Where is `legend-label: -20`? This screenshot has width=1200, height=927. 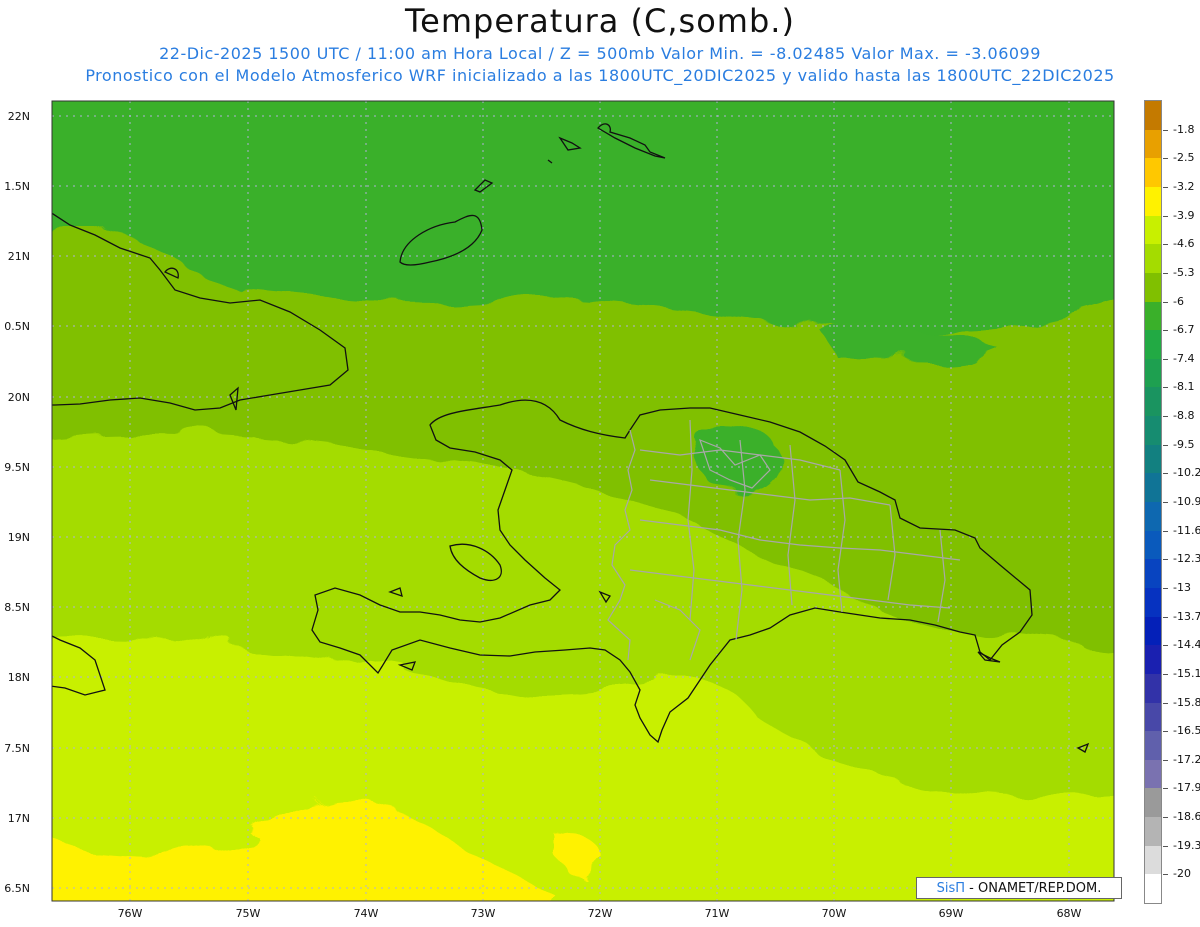 legend-label: -20 is located at coordinates (1182, 874).